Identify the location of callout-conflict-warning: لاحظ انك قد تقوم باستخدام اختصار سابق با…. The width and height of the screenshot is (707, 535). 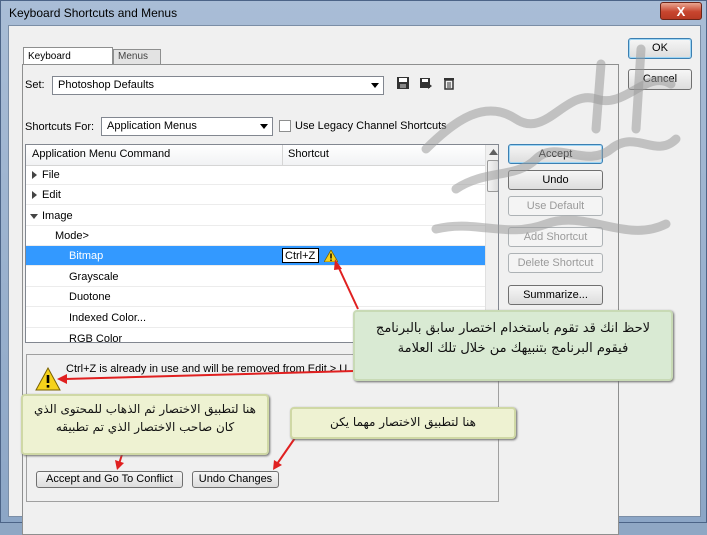
(513, 345).